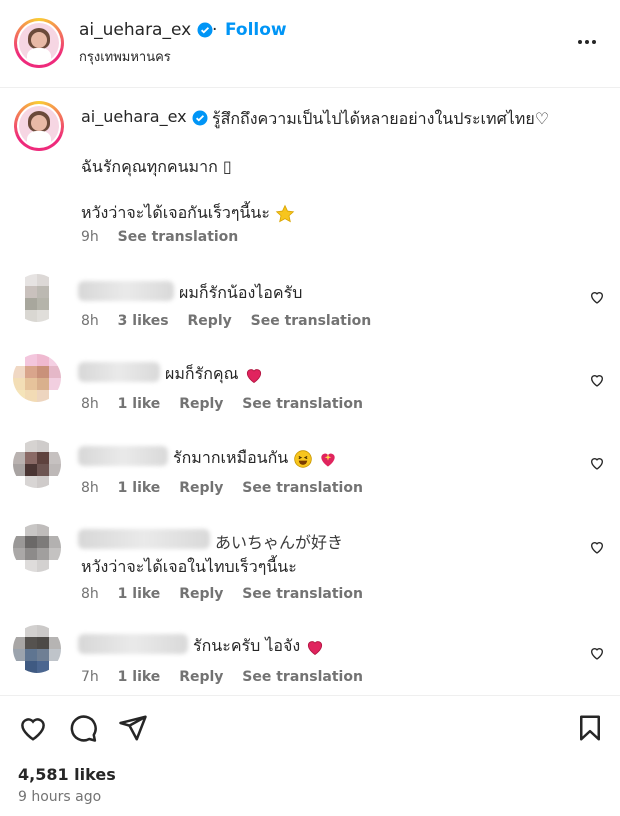 The image size is (620, 816). Describe the element at coordinates (156, 166) in the screenshot. I see `caption-line-2: ฉันรักคุณทุกคนมาก ▯` at that location.